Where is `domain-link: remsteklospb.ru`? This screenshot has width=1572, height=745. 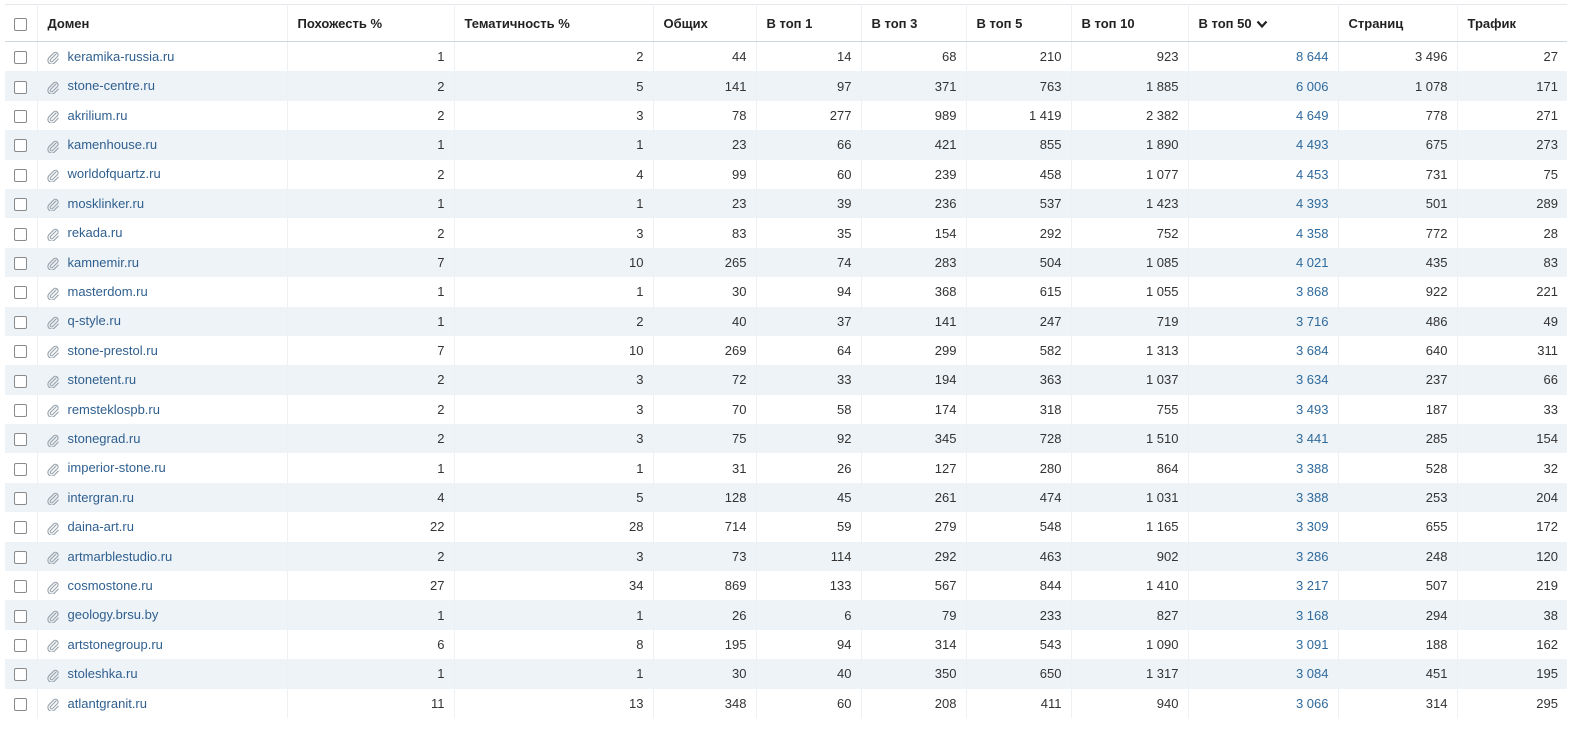 domain-link: remsteklospb.ru is located at coordinates (114, 409).